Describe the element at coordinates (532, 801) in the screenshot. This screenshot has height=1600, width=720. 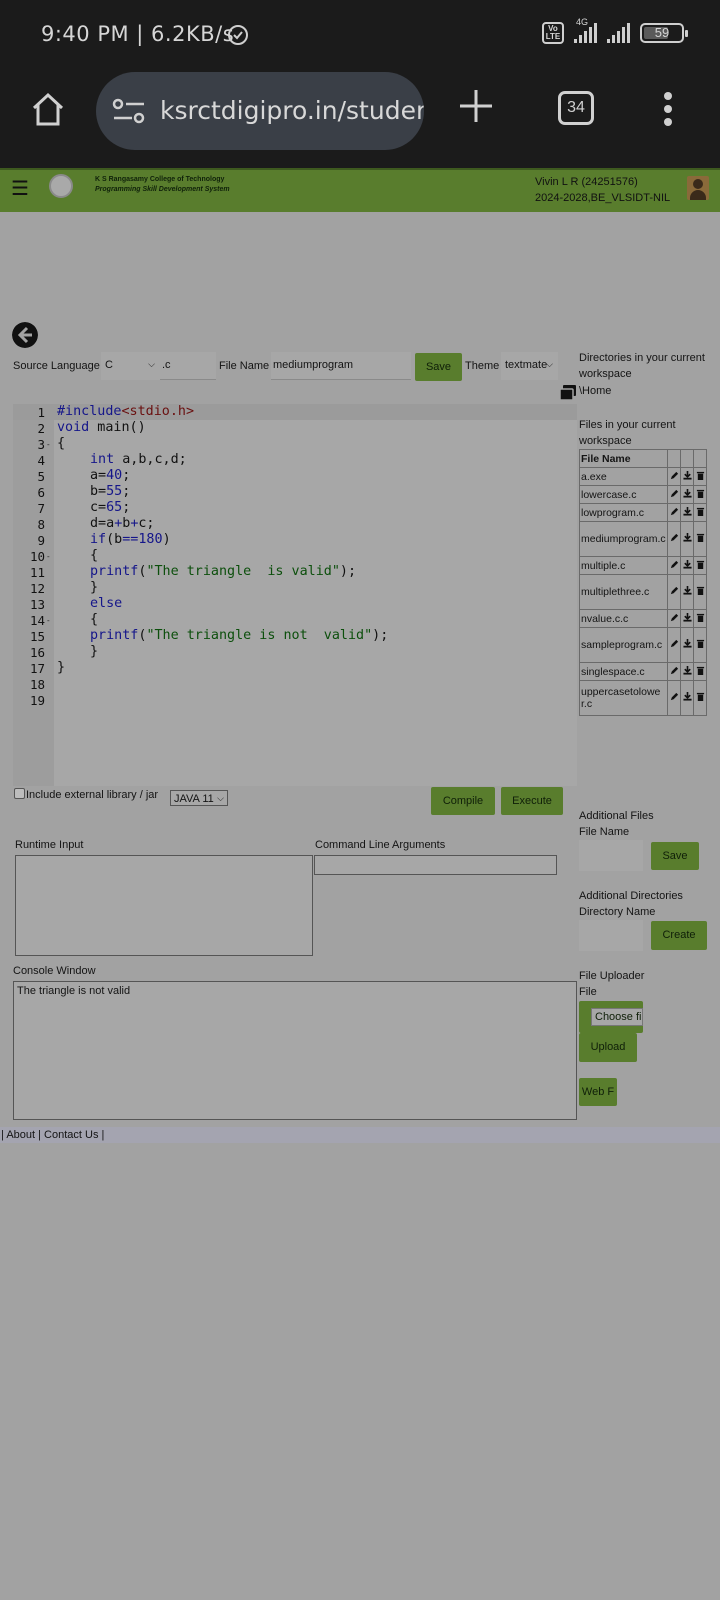
I see `execute-button: Execute` at that location.